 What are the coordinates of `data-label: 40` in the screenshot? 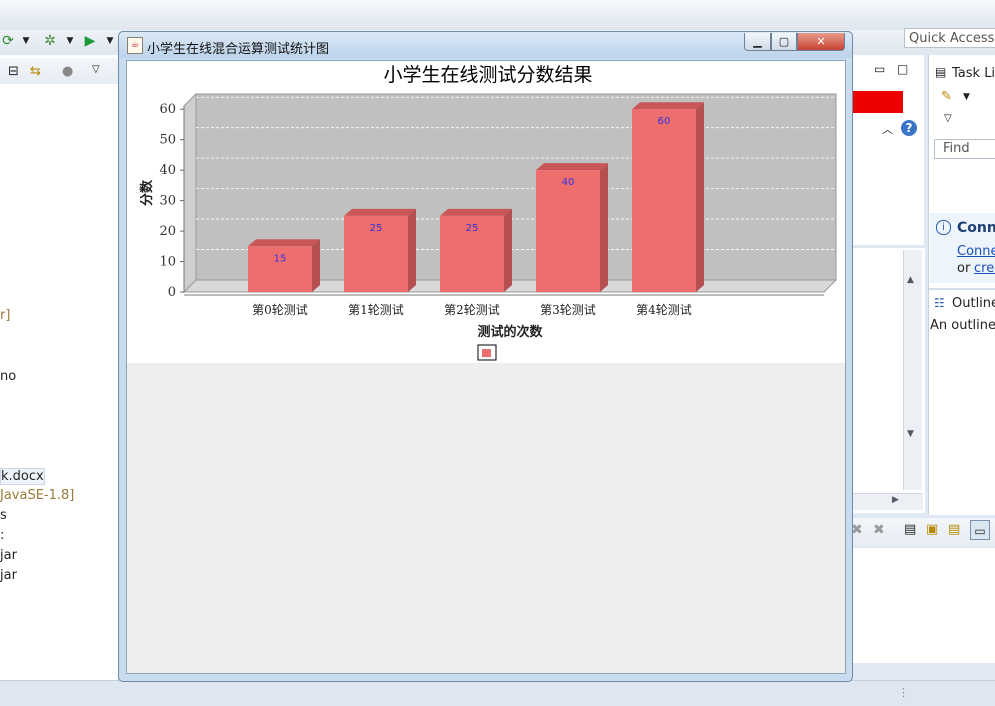 It's located at (568, 182).